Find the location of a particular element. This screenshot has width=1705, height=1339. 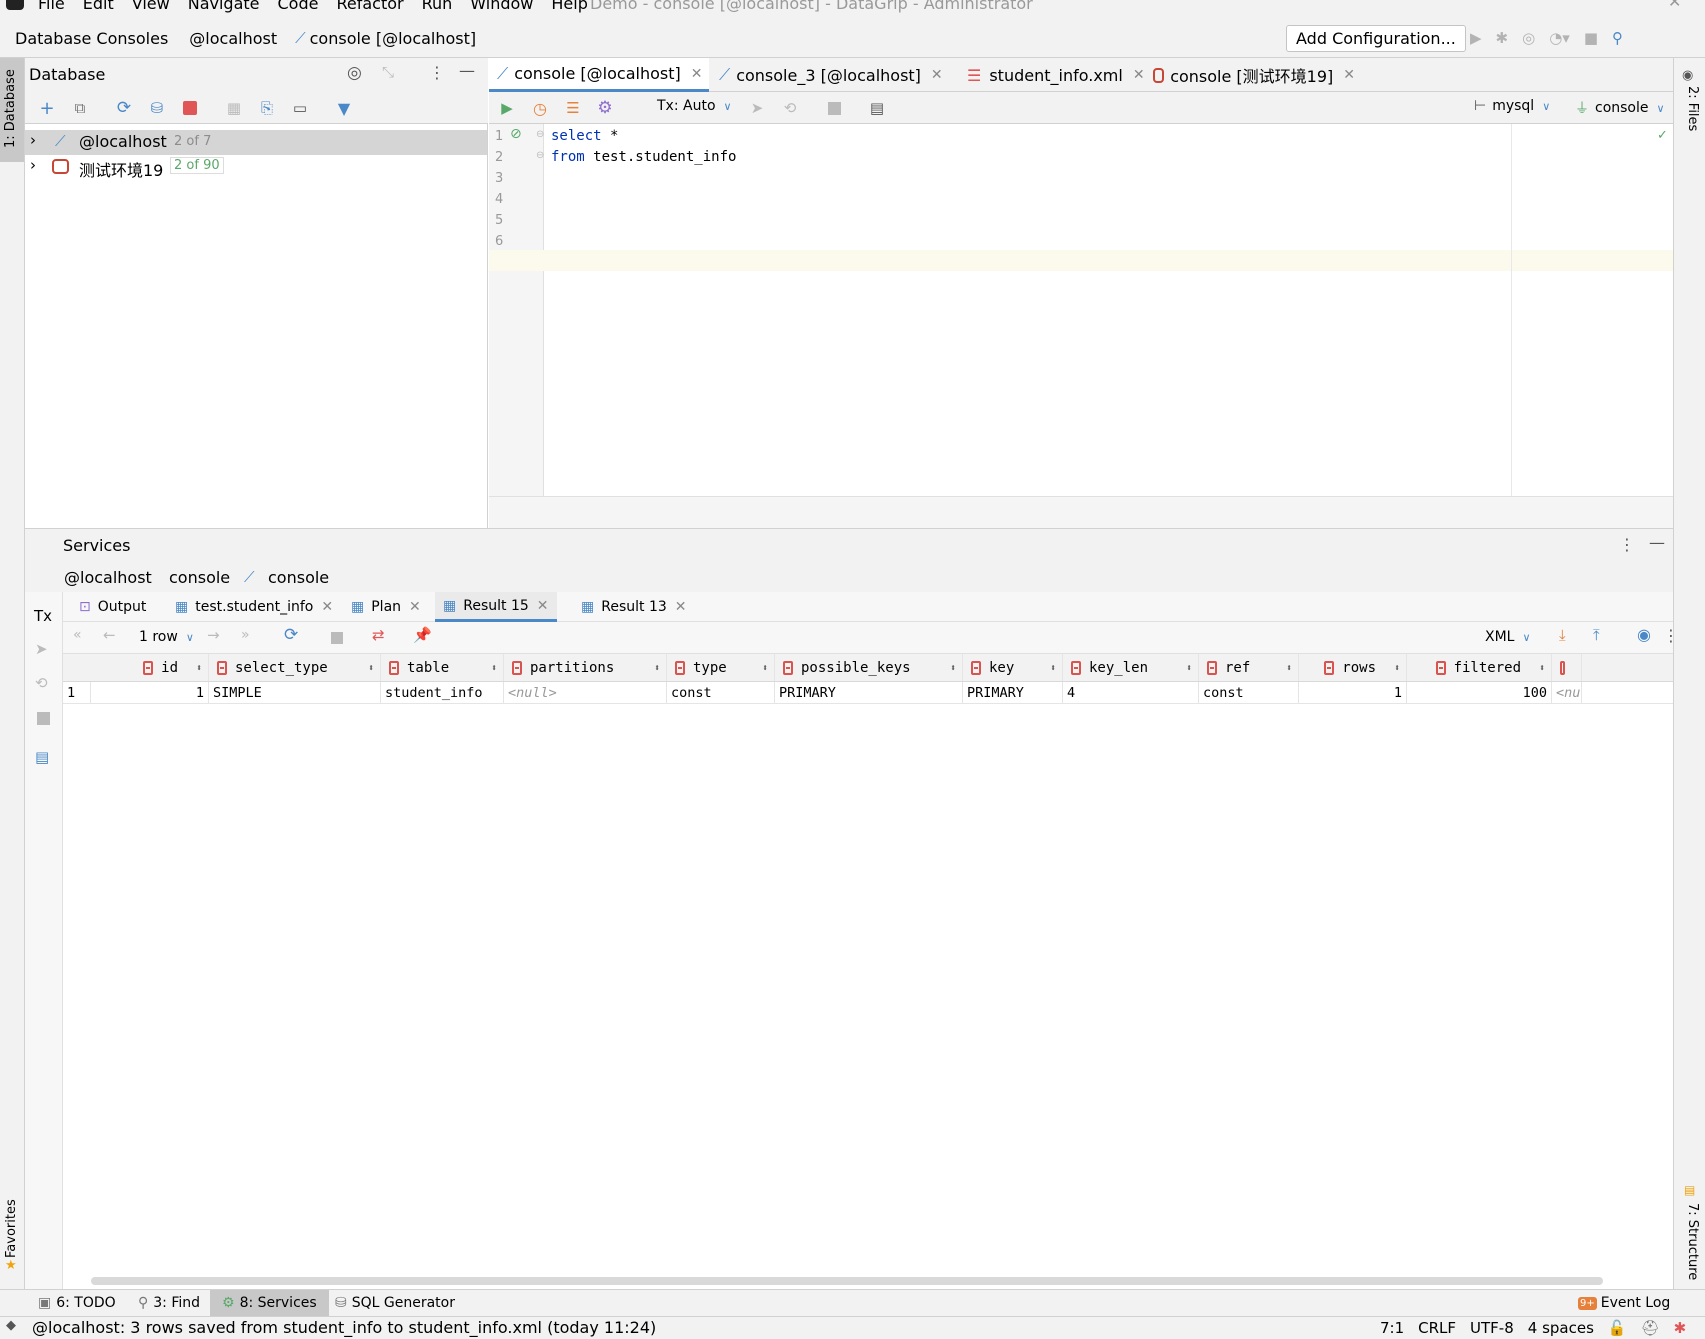

coverage-icon: ◎ is located at coordinates (1528, 38).